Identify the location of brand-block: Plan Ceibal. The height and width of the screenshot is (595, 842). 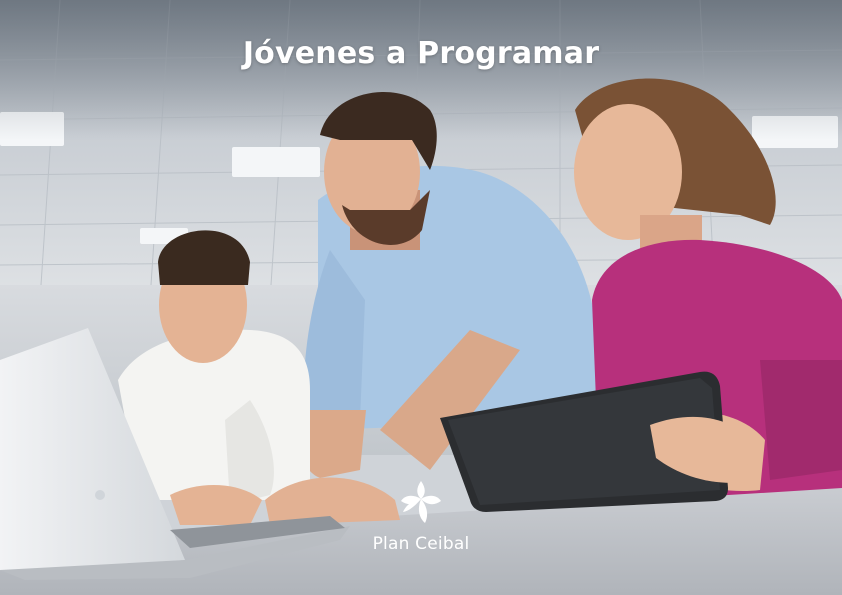
(421, 516).